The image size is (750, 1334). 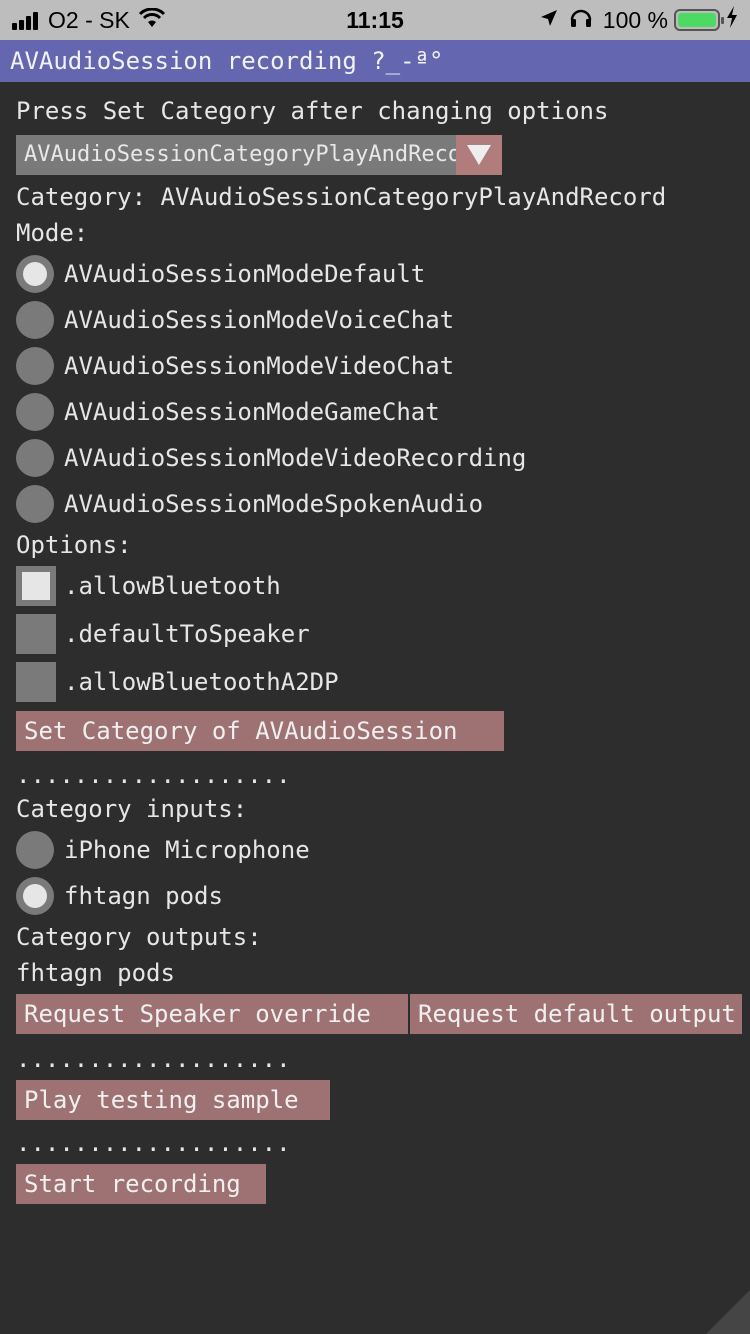 I want to click on checkbox-label: .allowBluetoothA2DP, so click(x=201, y=682).